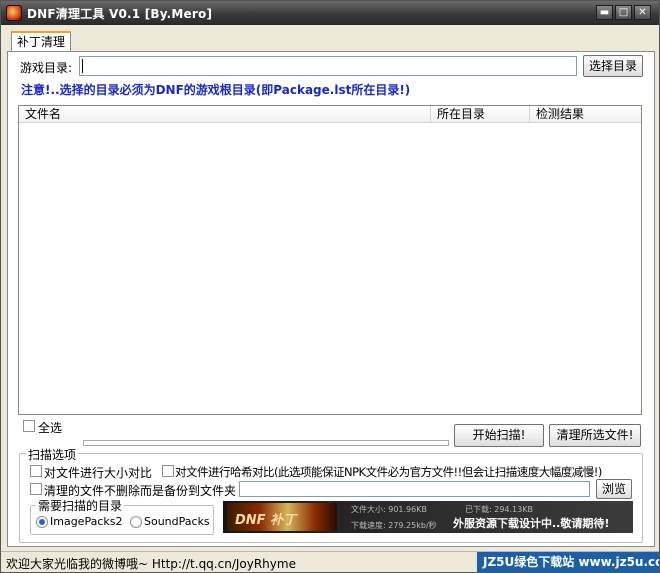 The height and width of the screenshot is (573, 660). Describe the element at coordinates (52, 454) in the screenshot. I see `scan-options-title: 扫描选项` at that location.